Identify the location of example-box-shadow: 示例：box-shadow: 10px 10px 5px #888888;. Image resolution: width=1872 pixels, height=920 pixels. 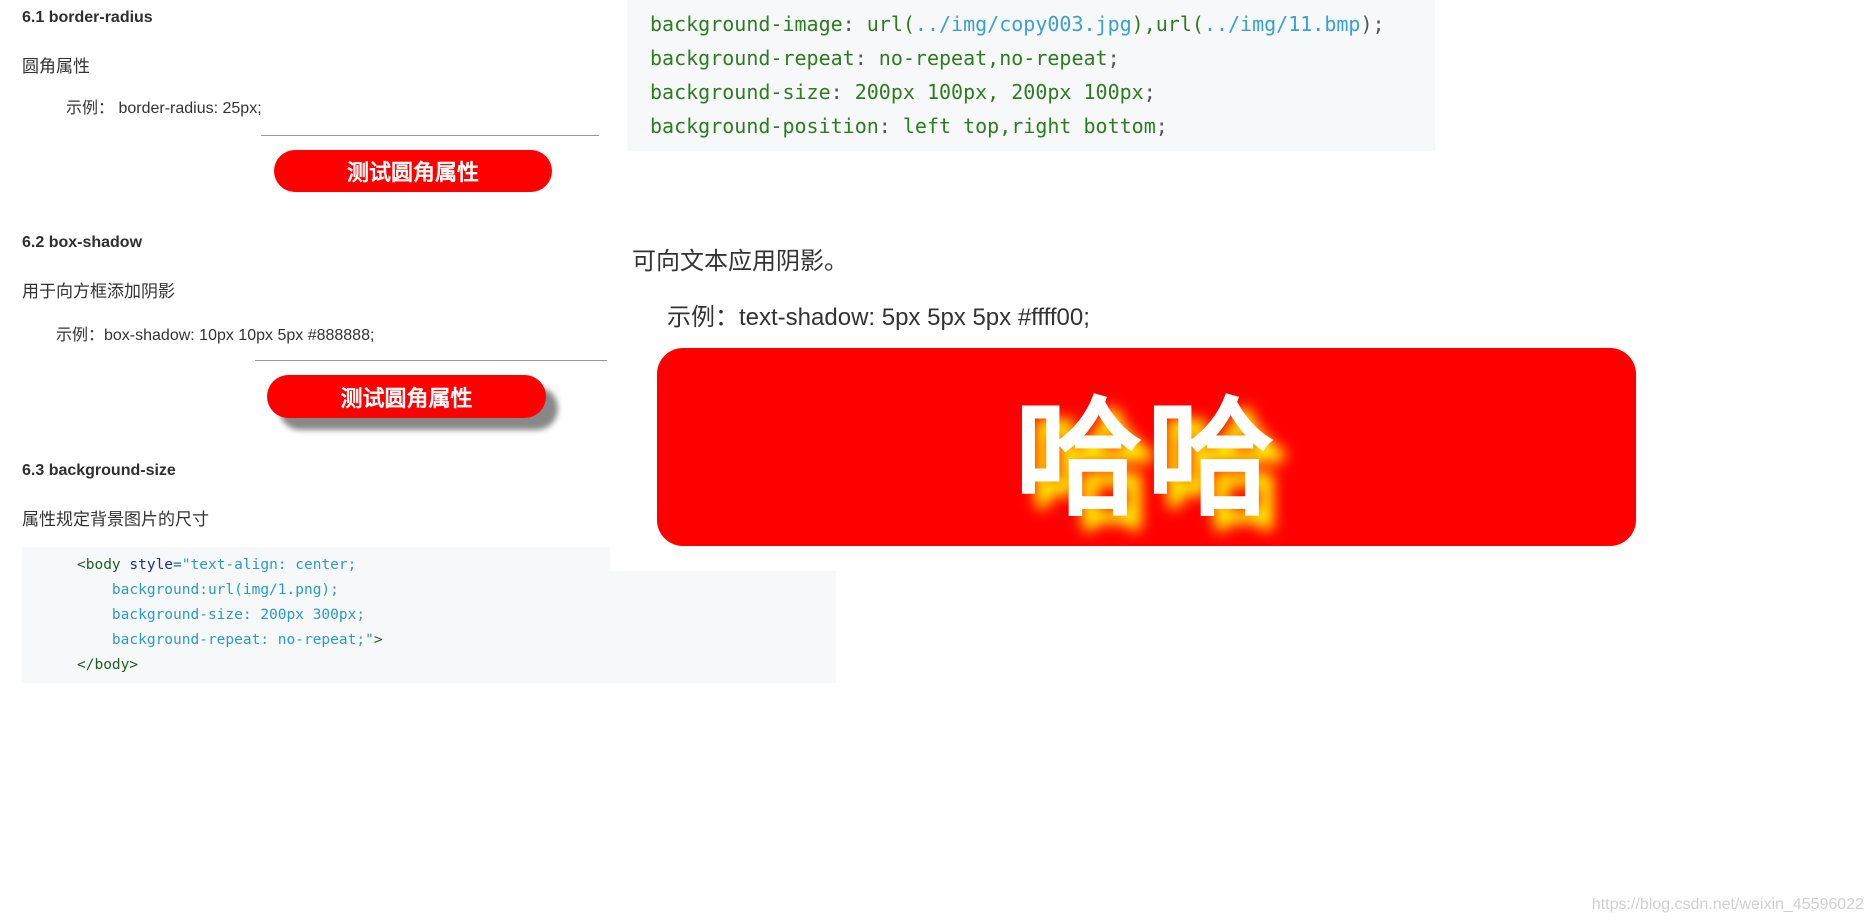
(215, 335).